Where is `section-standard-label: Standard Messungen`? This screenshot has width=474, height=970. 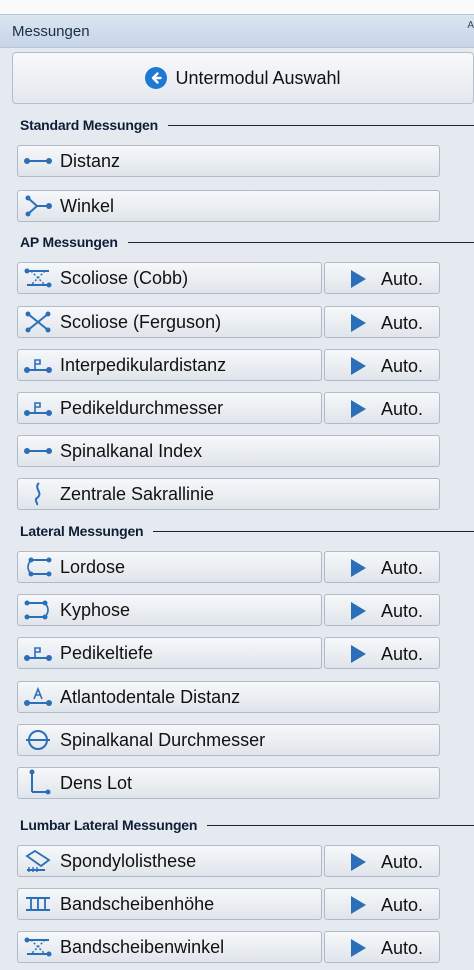 section-standard-label: Standard Messungen is located at coordinates (89, 125).